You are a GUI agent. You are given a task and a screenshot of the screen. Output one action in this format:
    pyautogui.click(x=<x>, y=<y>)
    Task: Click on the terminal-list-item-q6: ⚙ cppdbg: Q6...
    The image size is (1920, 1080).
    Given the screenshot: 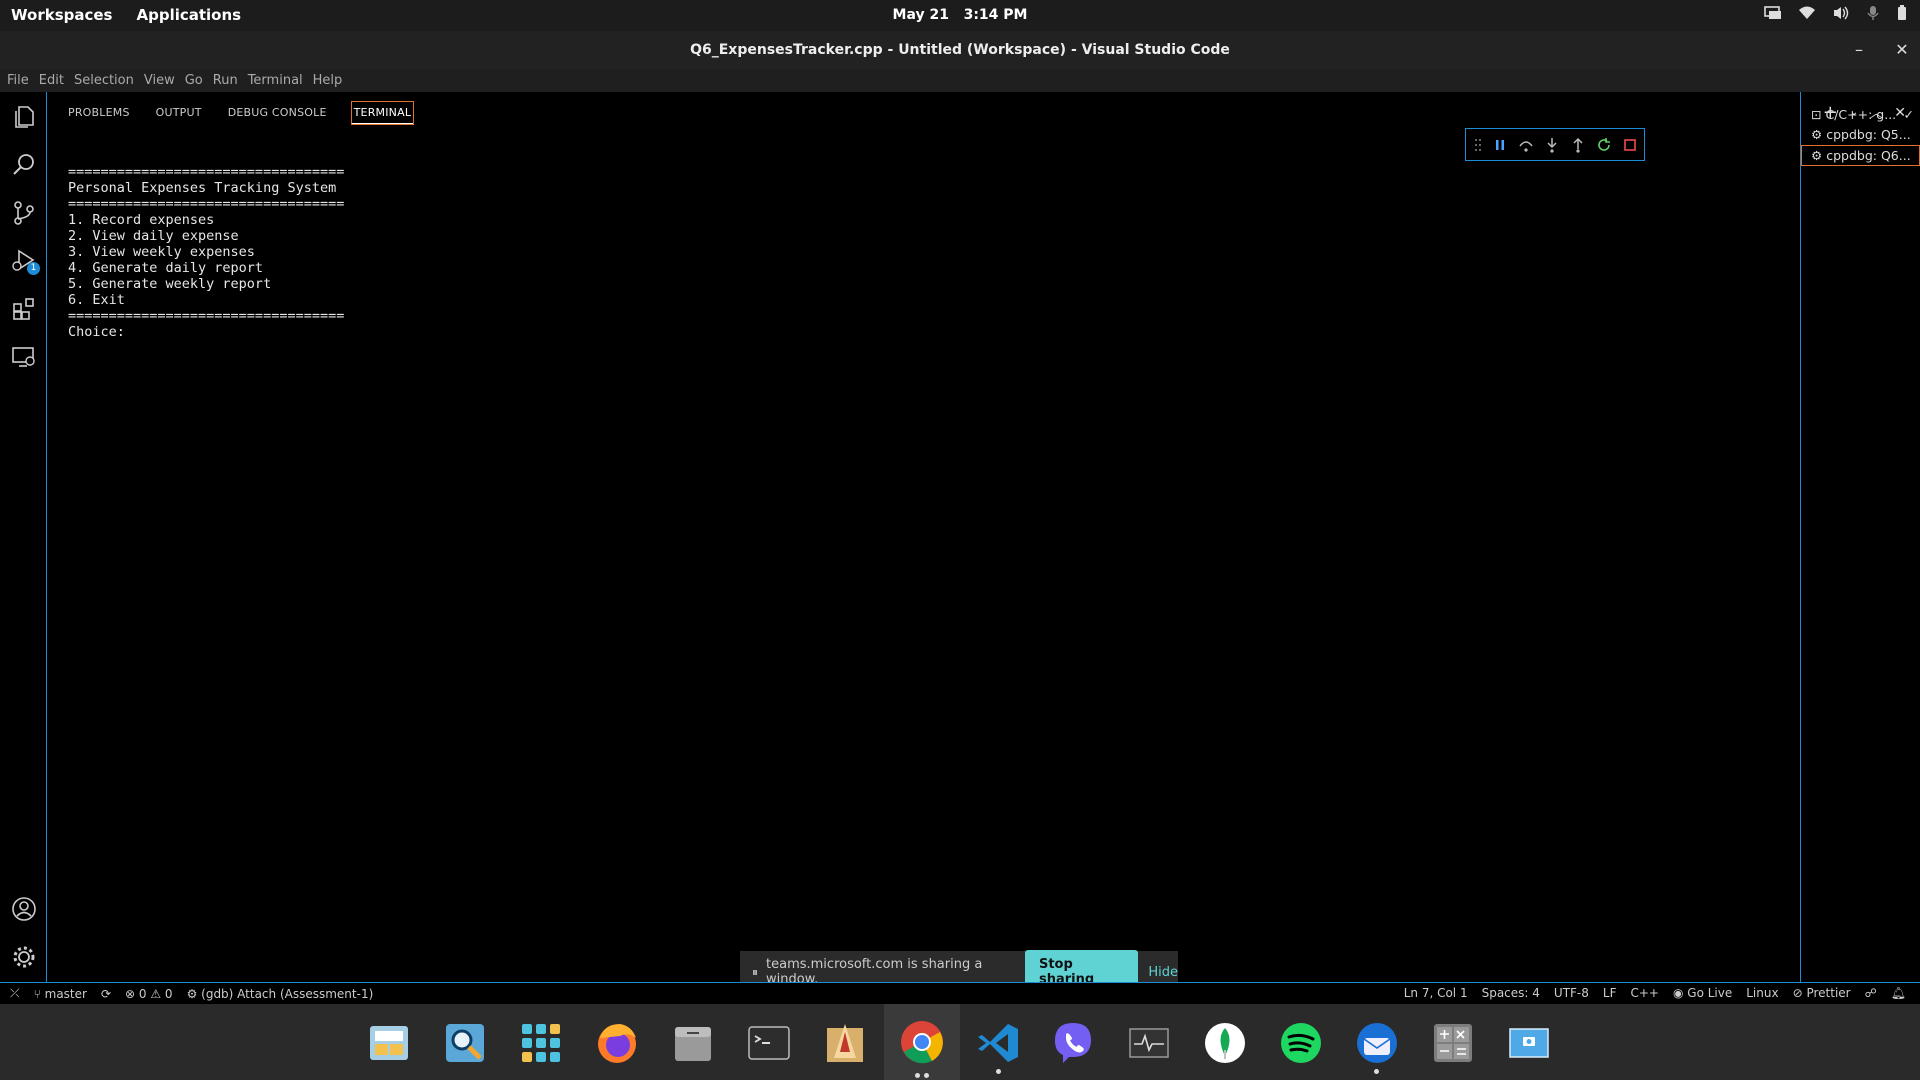 What is the action you would take?
    pyautogui.click(x=1860, y=155)
    